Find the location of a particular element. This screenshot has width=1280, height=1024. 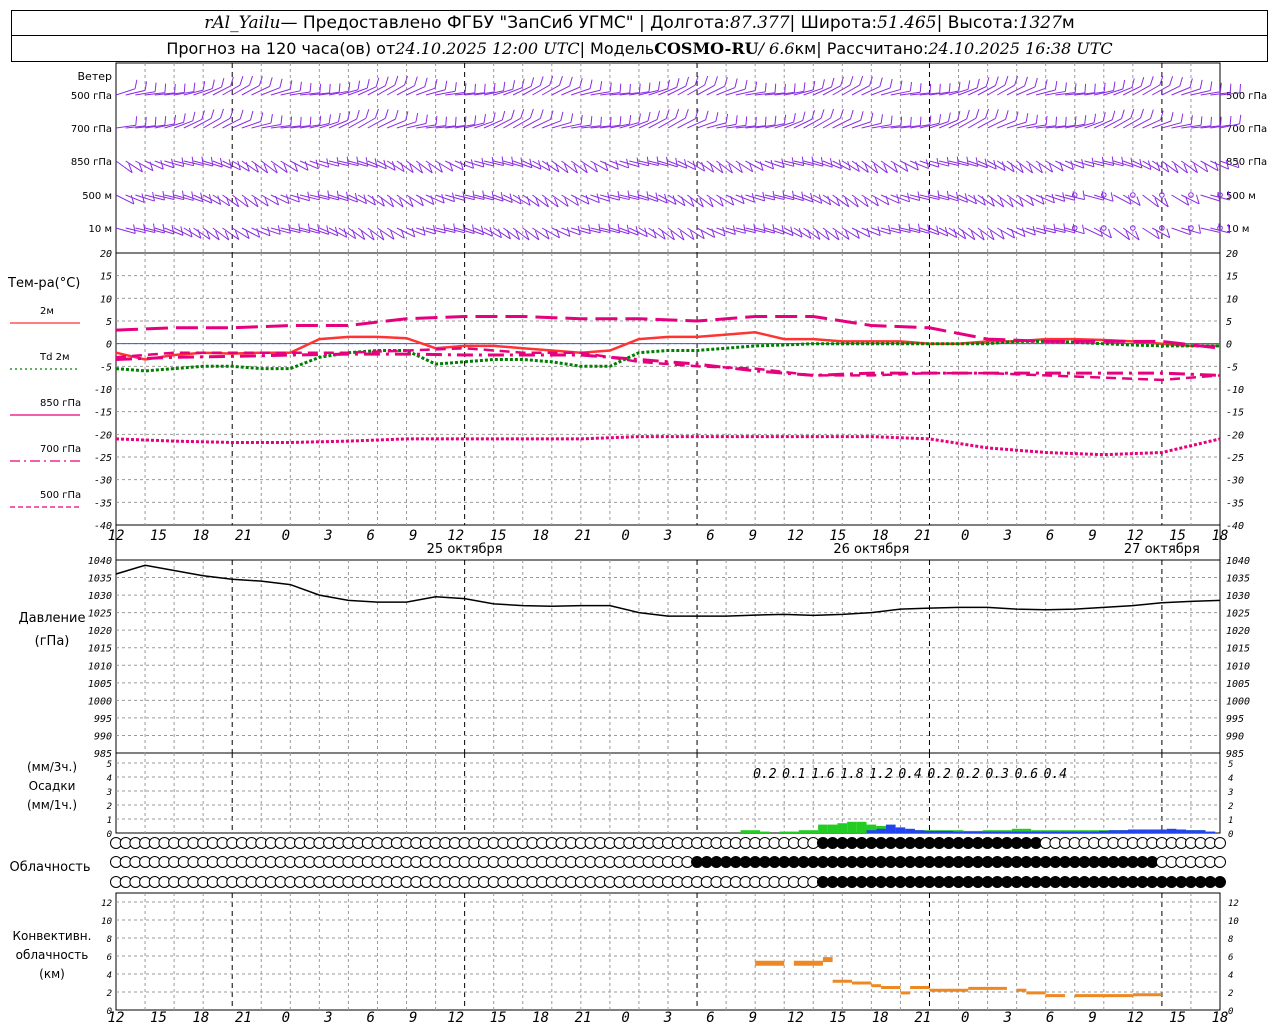

pres-tick-right: 990 is located at coordinates (1235, 736).